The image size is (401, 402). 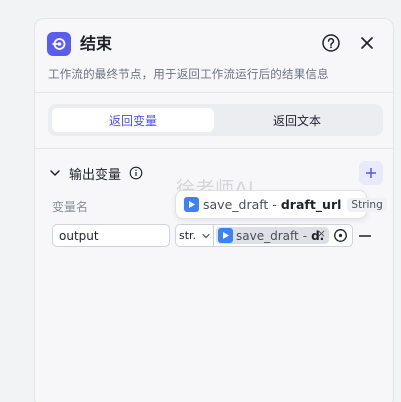 What do you see at coordinates (311, 204) in the screenshot?
I see `tooltip-variable: draft_url` at bounding box center [311, 204].